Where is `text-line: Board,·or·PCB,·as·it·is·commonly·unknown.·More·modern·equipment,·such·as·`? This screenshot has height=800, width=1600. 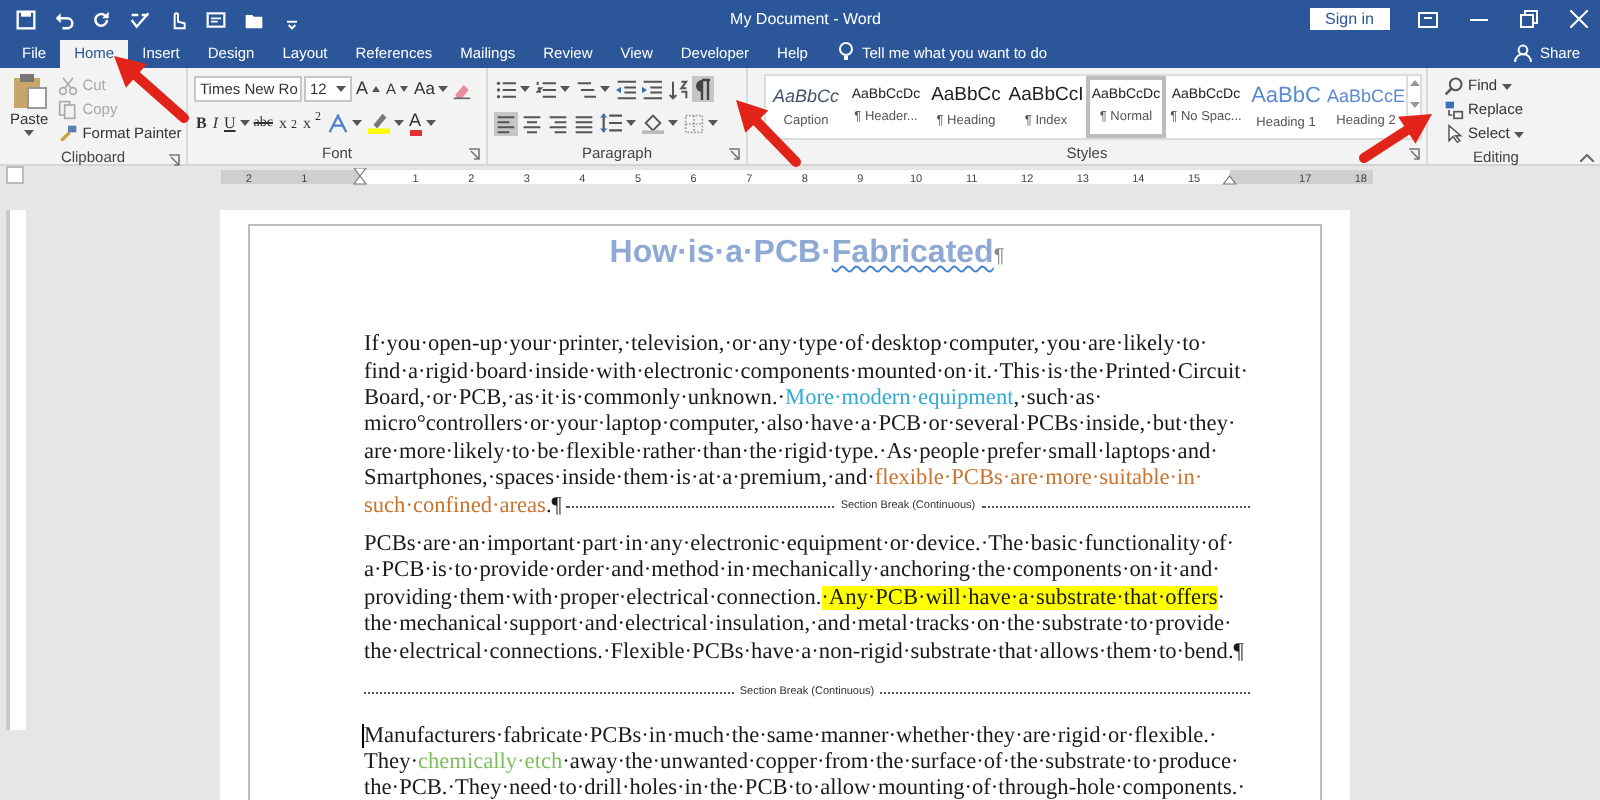
text-line: Board,·or·PCB,·as·it·is·commonly·unknown.·More·modern·equipment,·such·as· is located at coordinates (733, 399).